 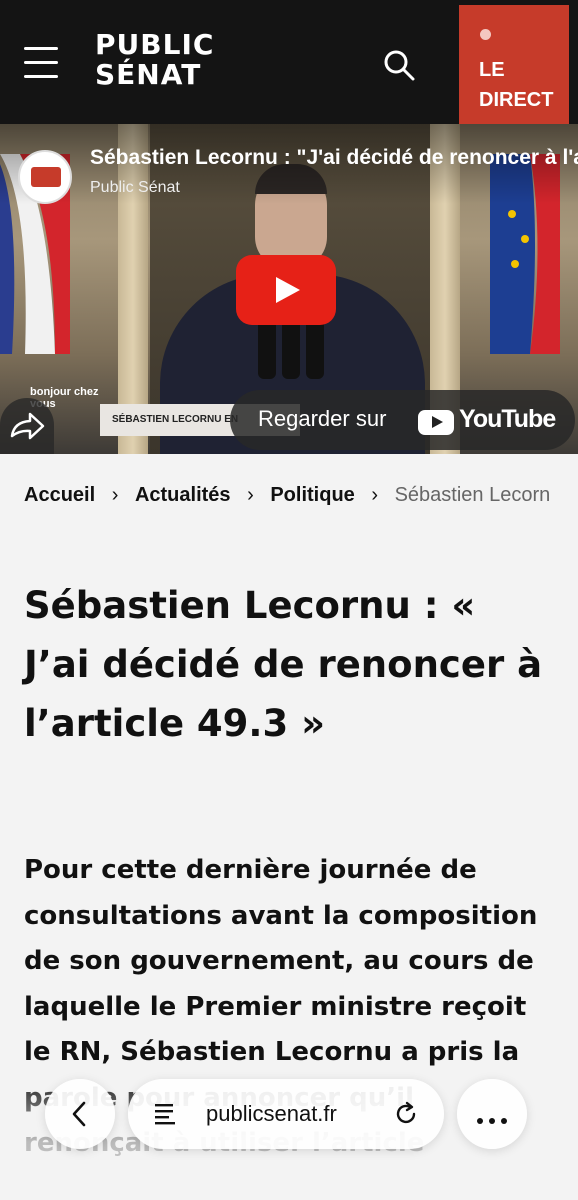 What do you see at coordinates (289, 62) in the screenshot?
I see `site-header: PUBLIC SÉNAT LE DIRECT` at bounding box center [289, 62].